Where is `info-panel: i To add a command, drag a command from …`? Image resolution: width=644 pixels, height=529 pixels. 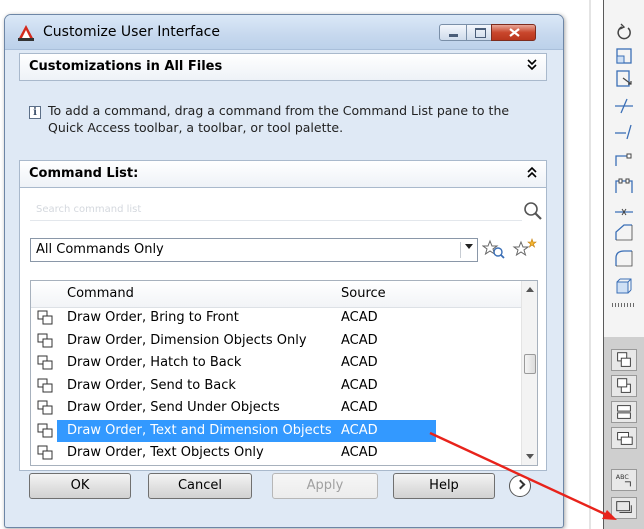 info-panel: i To add a command, drag a command from … is located at coordinates (283, 122).